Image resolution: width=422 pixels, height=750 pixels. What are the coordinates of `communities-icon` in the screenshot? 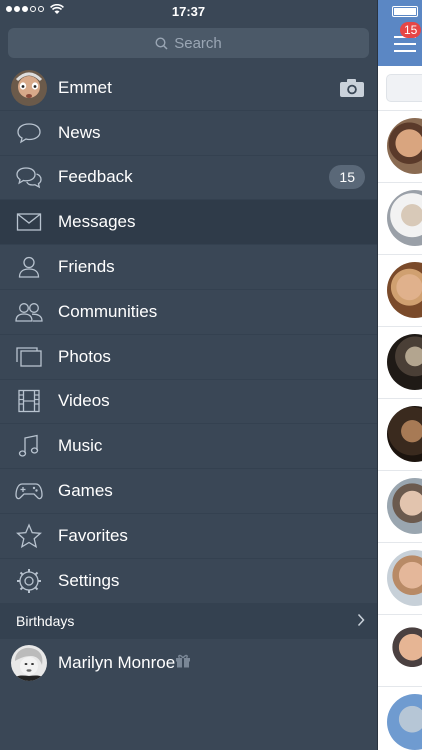 It's located at (29, 312).